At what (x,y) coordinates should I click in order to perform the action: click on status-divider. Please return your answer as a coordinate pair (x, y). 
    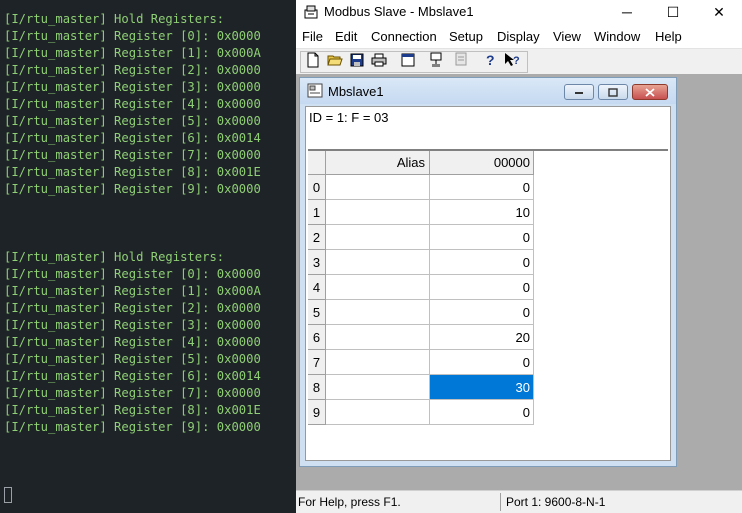
    Looking at the image, I should click on (500, 502).